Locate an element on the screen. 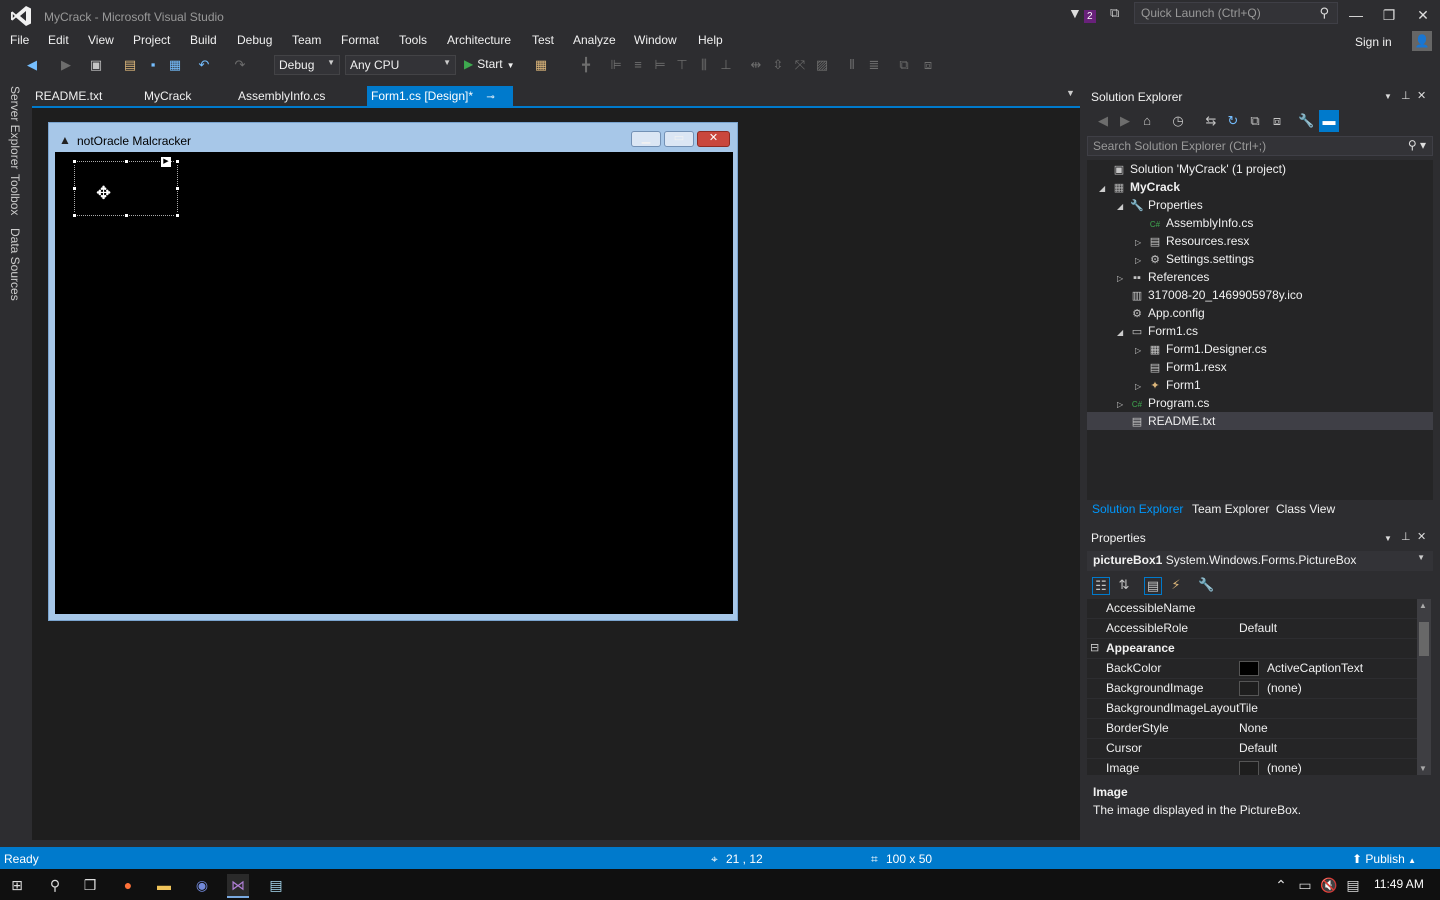 The height and width of the screenshot is (900, 1440). account-icon: 👤 is located at coordinates (1422, 41).